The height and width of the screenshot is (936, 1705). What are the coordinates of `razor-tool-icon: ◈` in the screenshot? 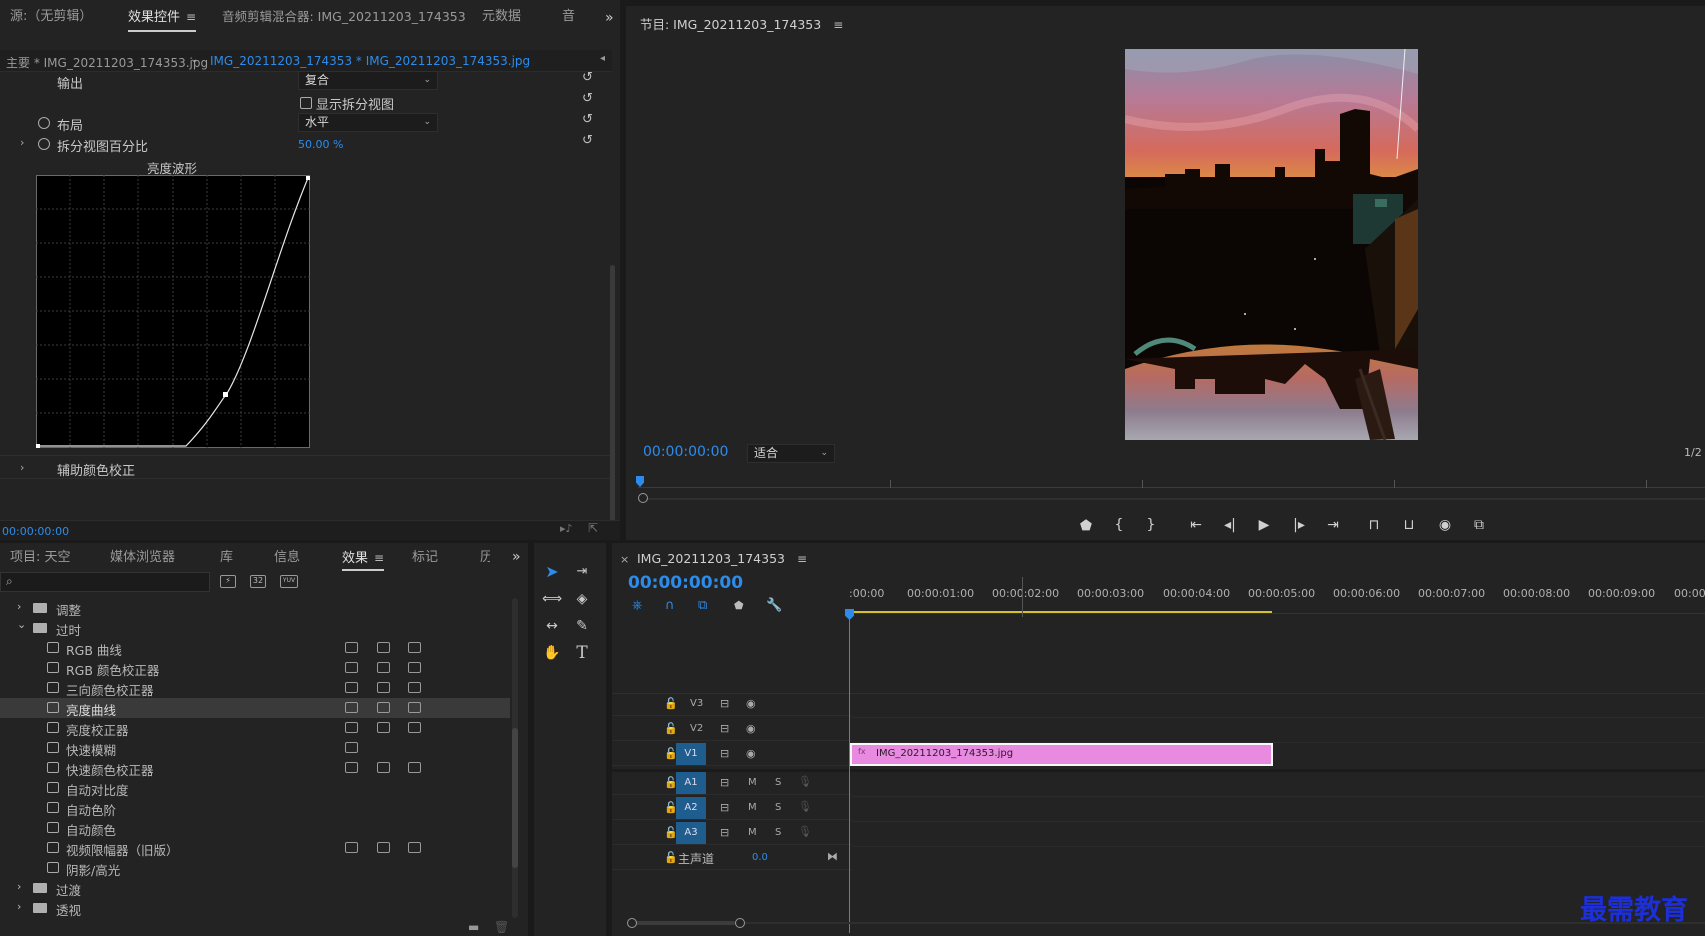 It's located at (582, 599).